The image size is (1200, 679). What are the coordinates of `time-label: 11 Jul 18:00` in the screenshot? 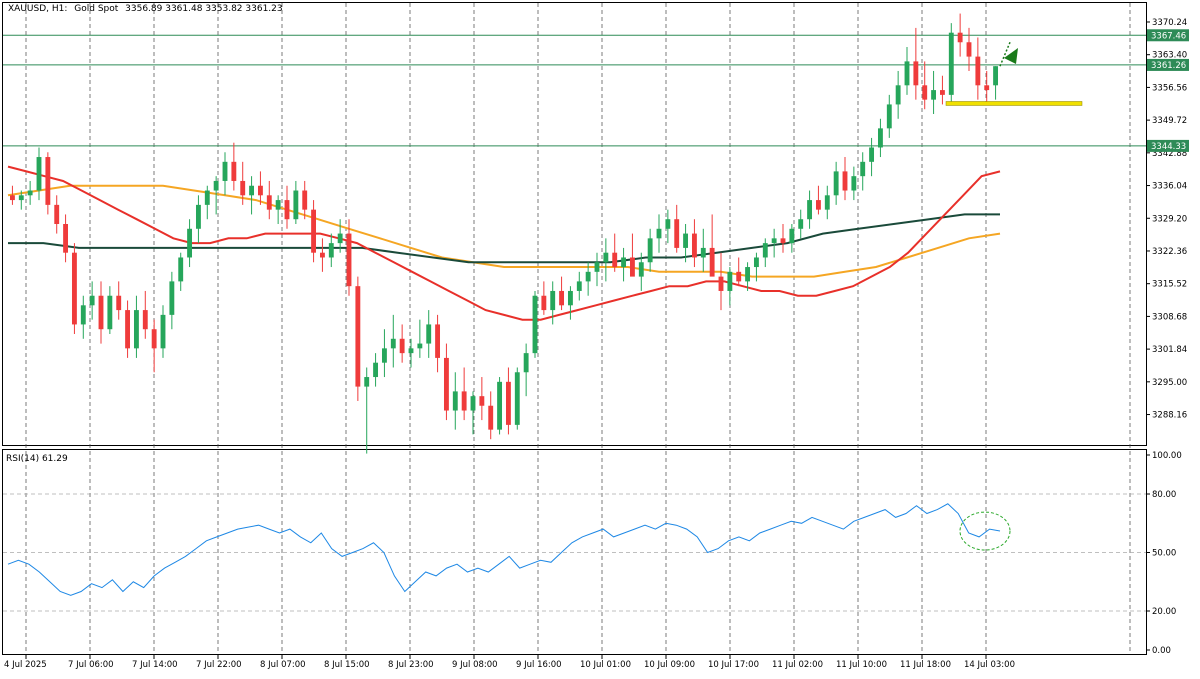 It's located at (925, 665).